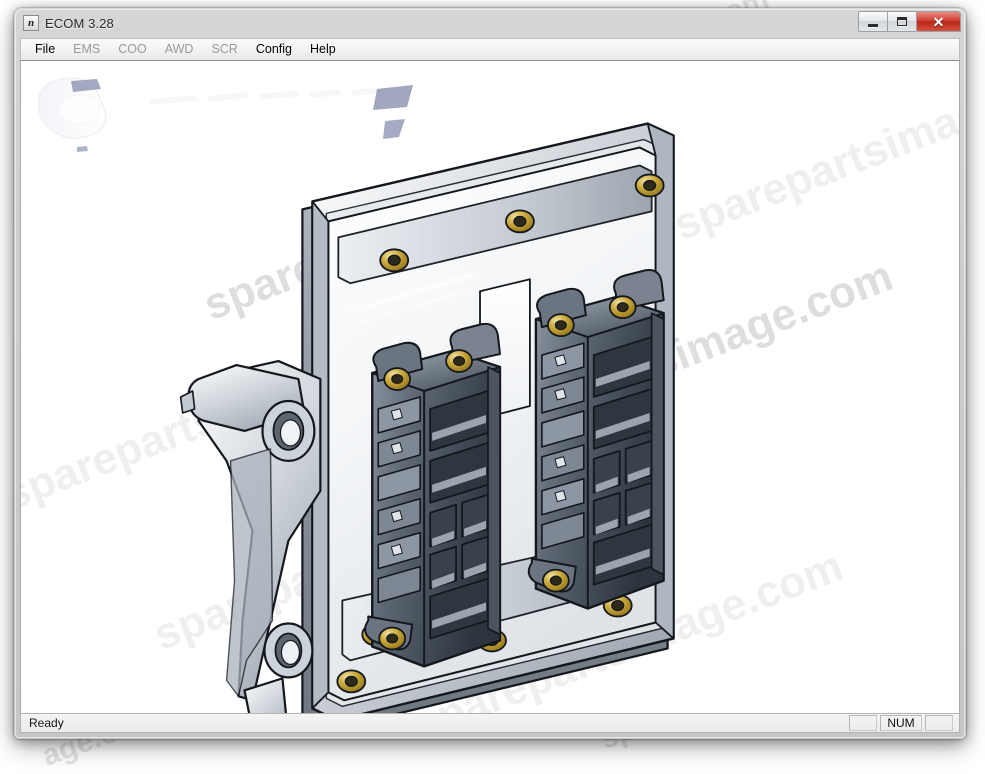 This screenshot has width=985, height=774. I want to click on menu-item-config: Config, so click(274, 49).